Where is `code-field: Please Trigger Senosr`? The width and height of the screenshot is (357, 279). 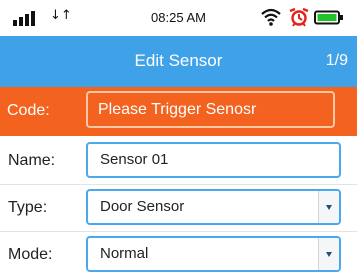
code-field: Please Trigger Senosr is located at coordinates (210, 109).